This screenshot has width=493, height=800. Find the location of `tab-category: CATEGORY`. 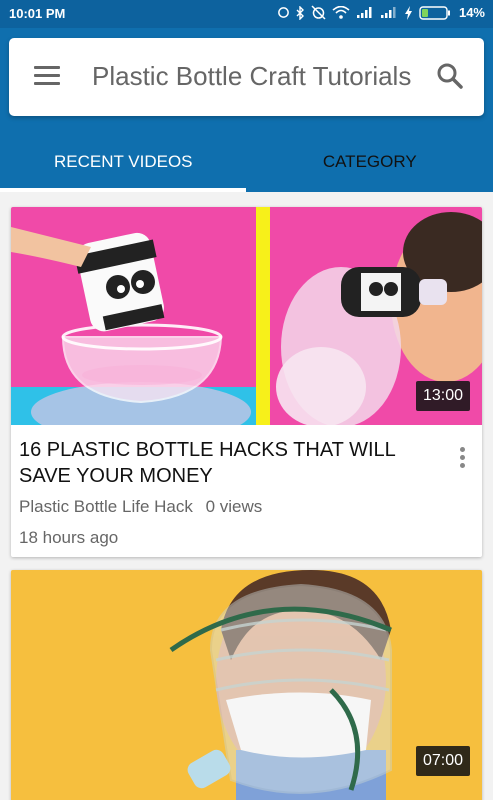

tab-category: CATEGORY is located at coordinates (370, 165).